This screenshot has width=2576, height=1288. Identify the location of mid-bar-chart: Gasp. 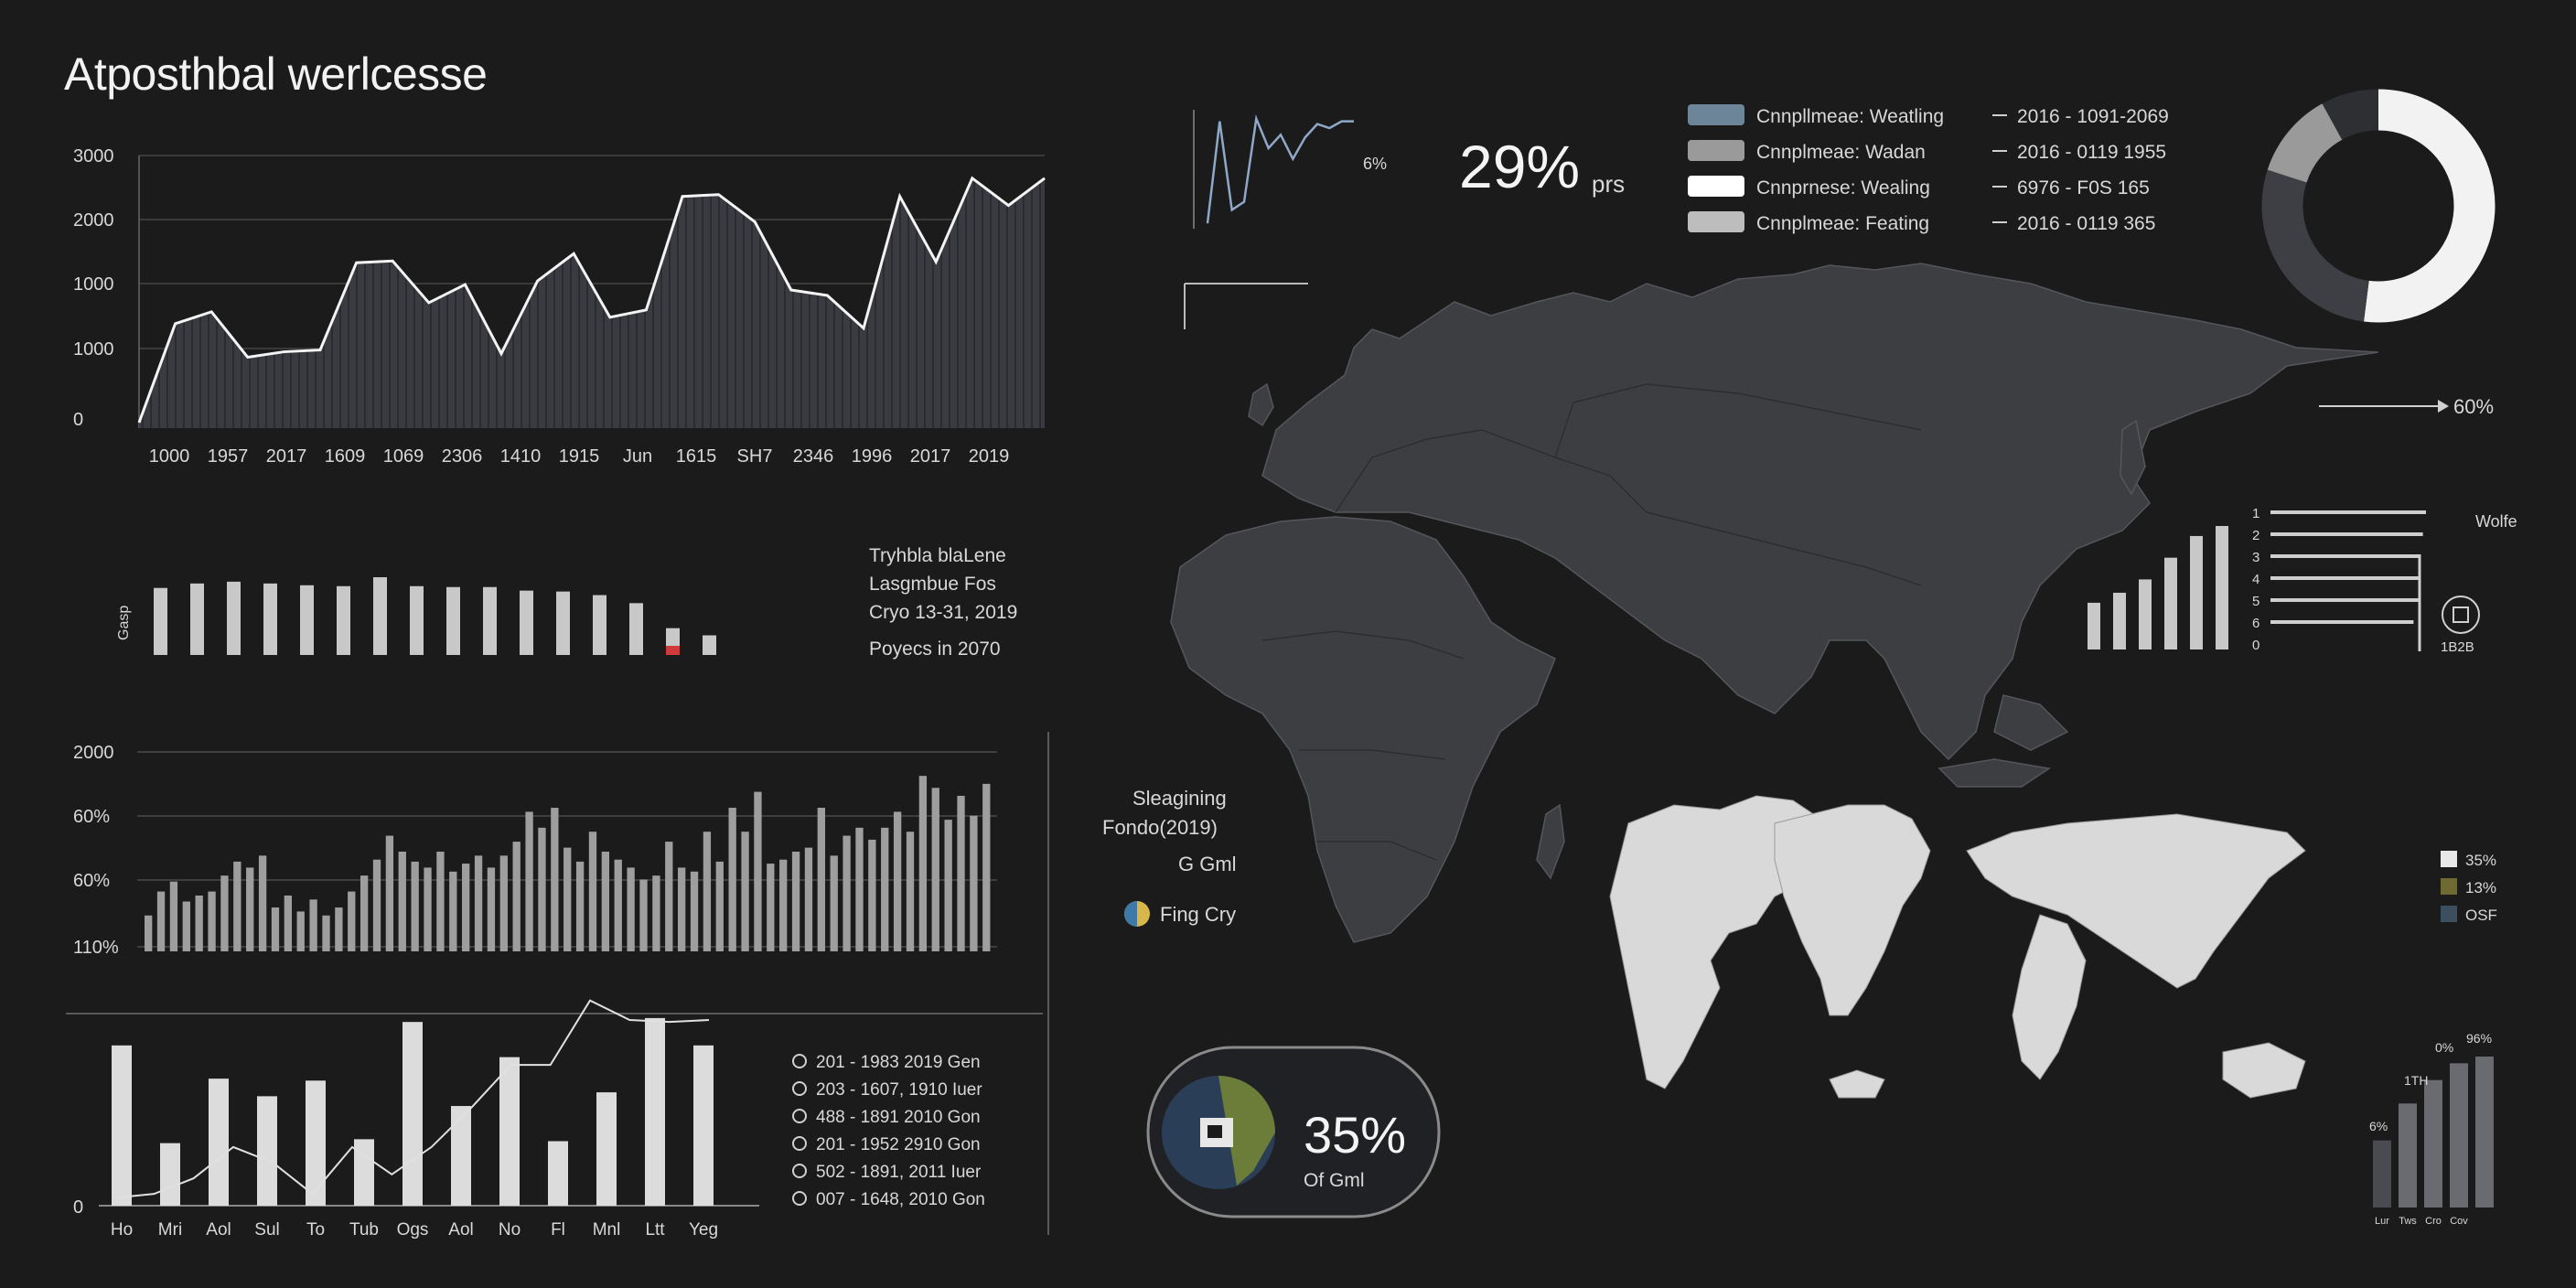
(416, 616).